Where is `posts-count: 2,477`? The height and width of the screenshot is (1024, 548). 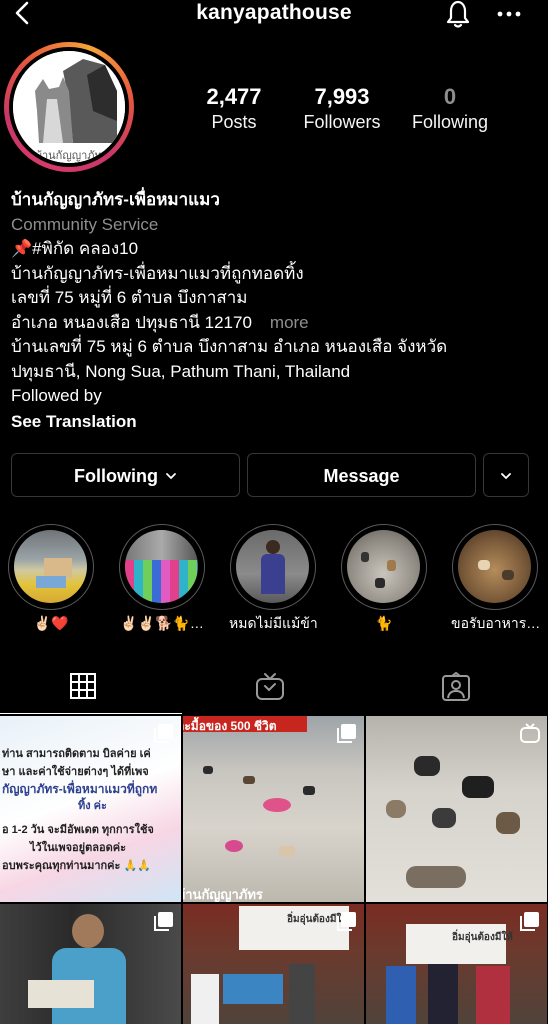 posts-count: 2,477 is located at coordinates (234, 96).